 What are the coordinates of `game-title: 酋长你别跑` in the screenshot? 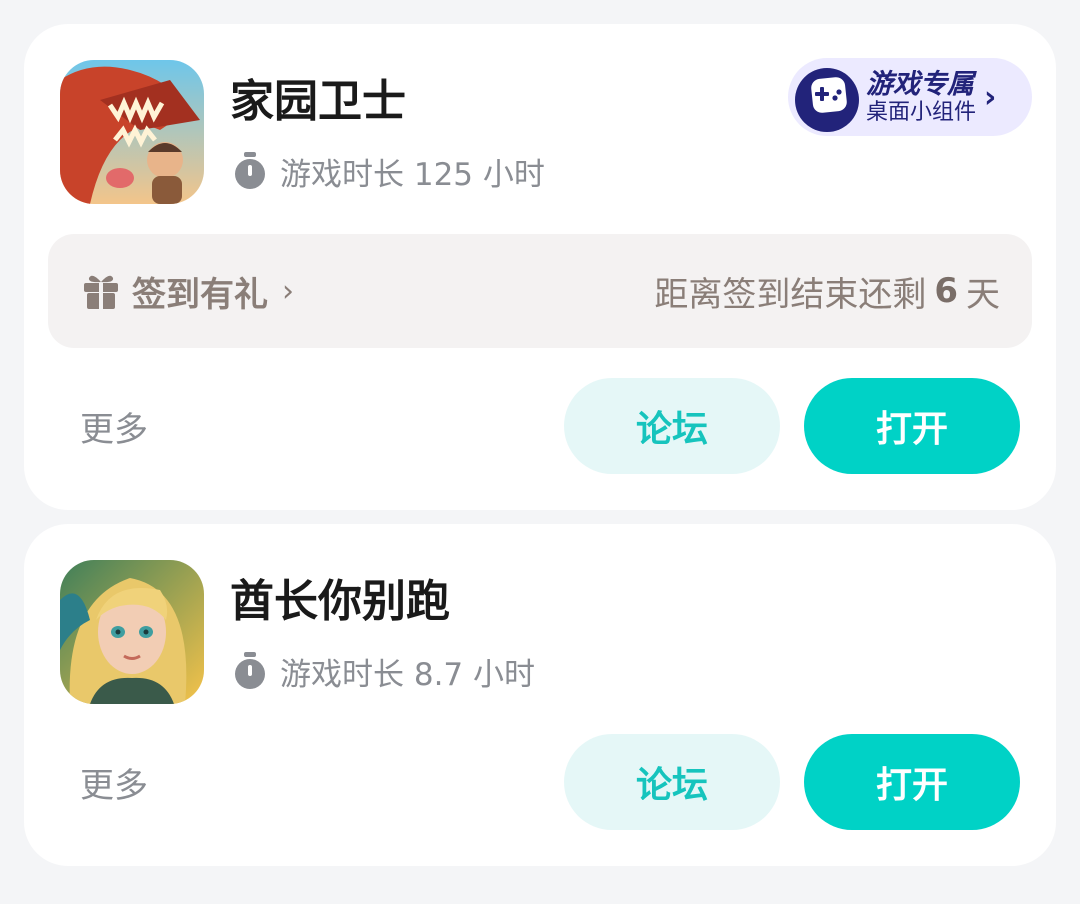 It's located at (340, 601).